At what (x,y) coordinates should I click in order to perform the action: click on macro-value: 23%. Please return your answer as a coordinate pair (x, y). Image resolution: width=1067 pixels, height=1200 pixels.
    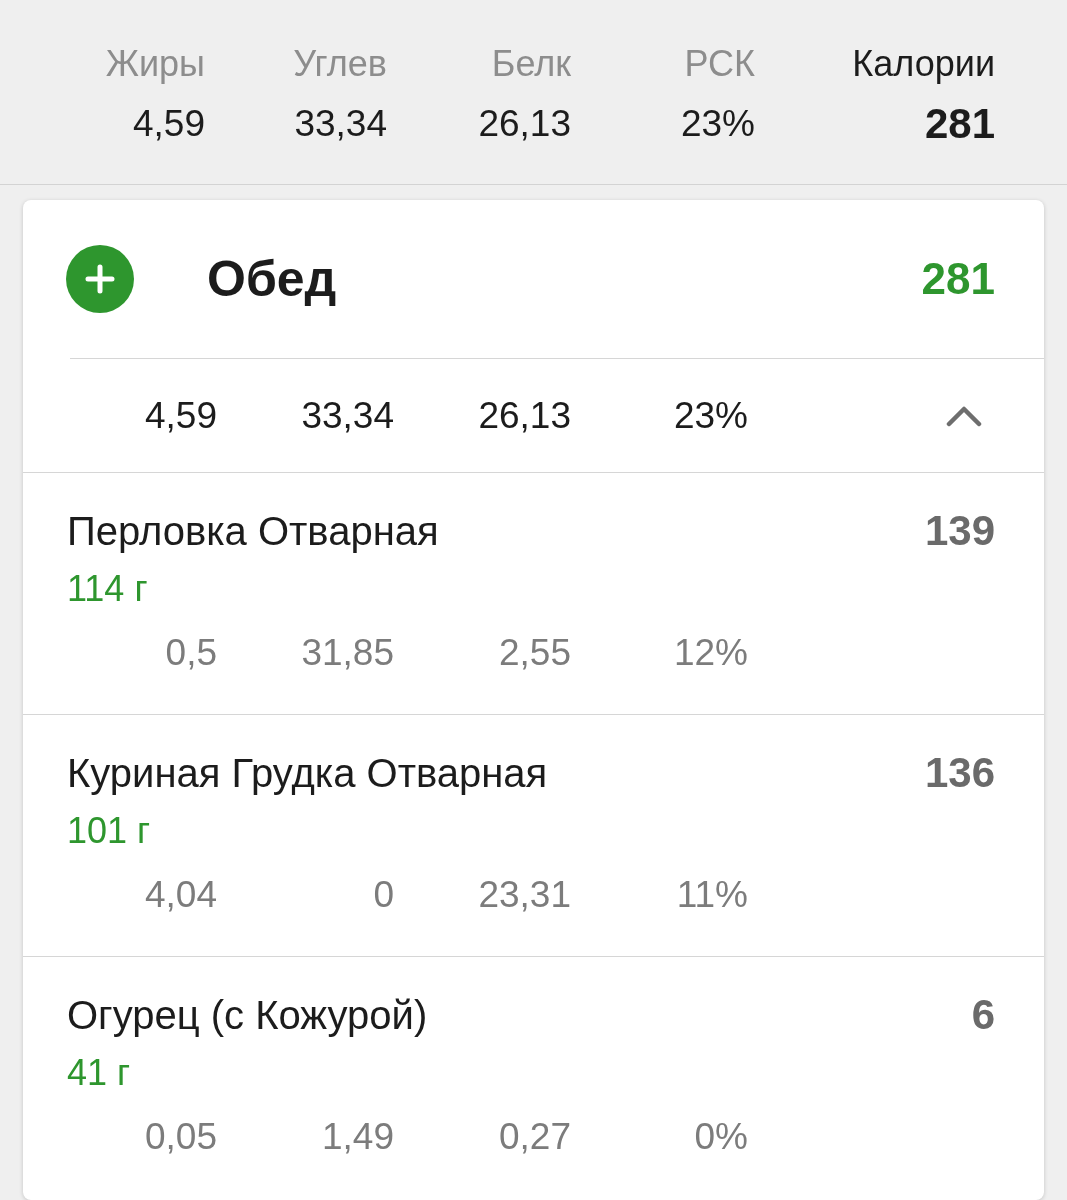
    Looking at the image, I should click on (717, 124).